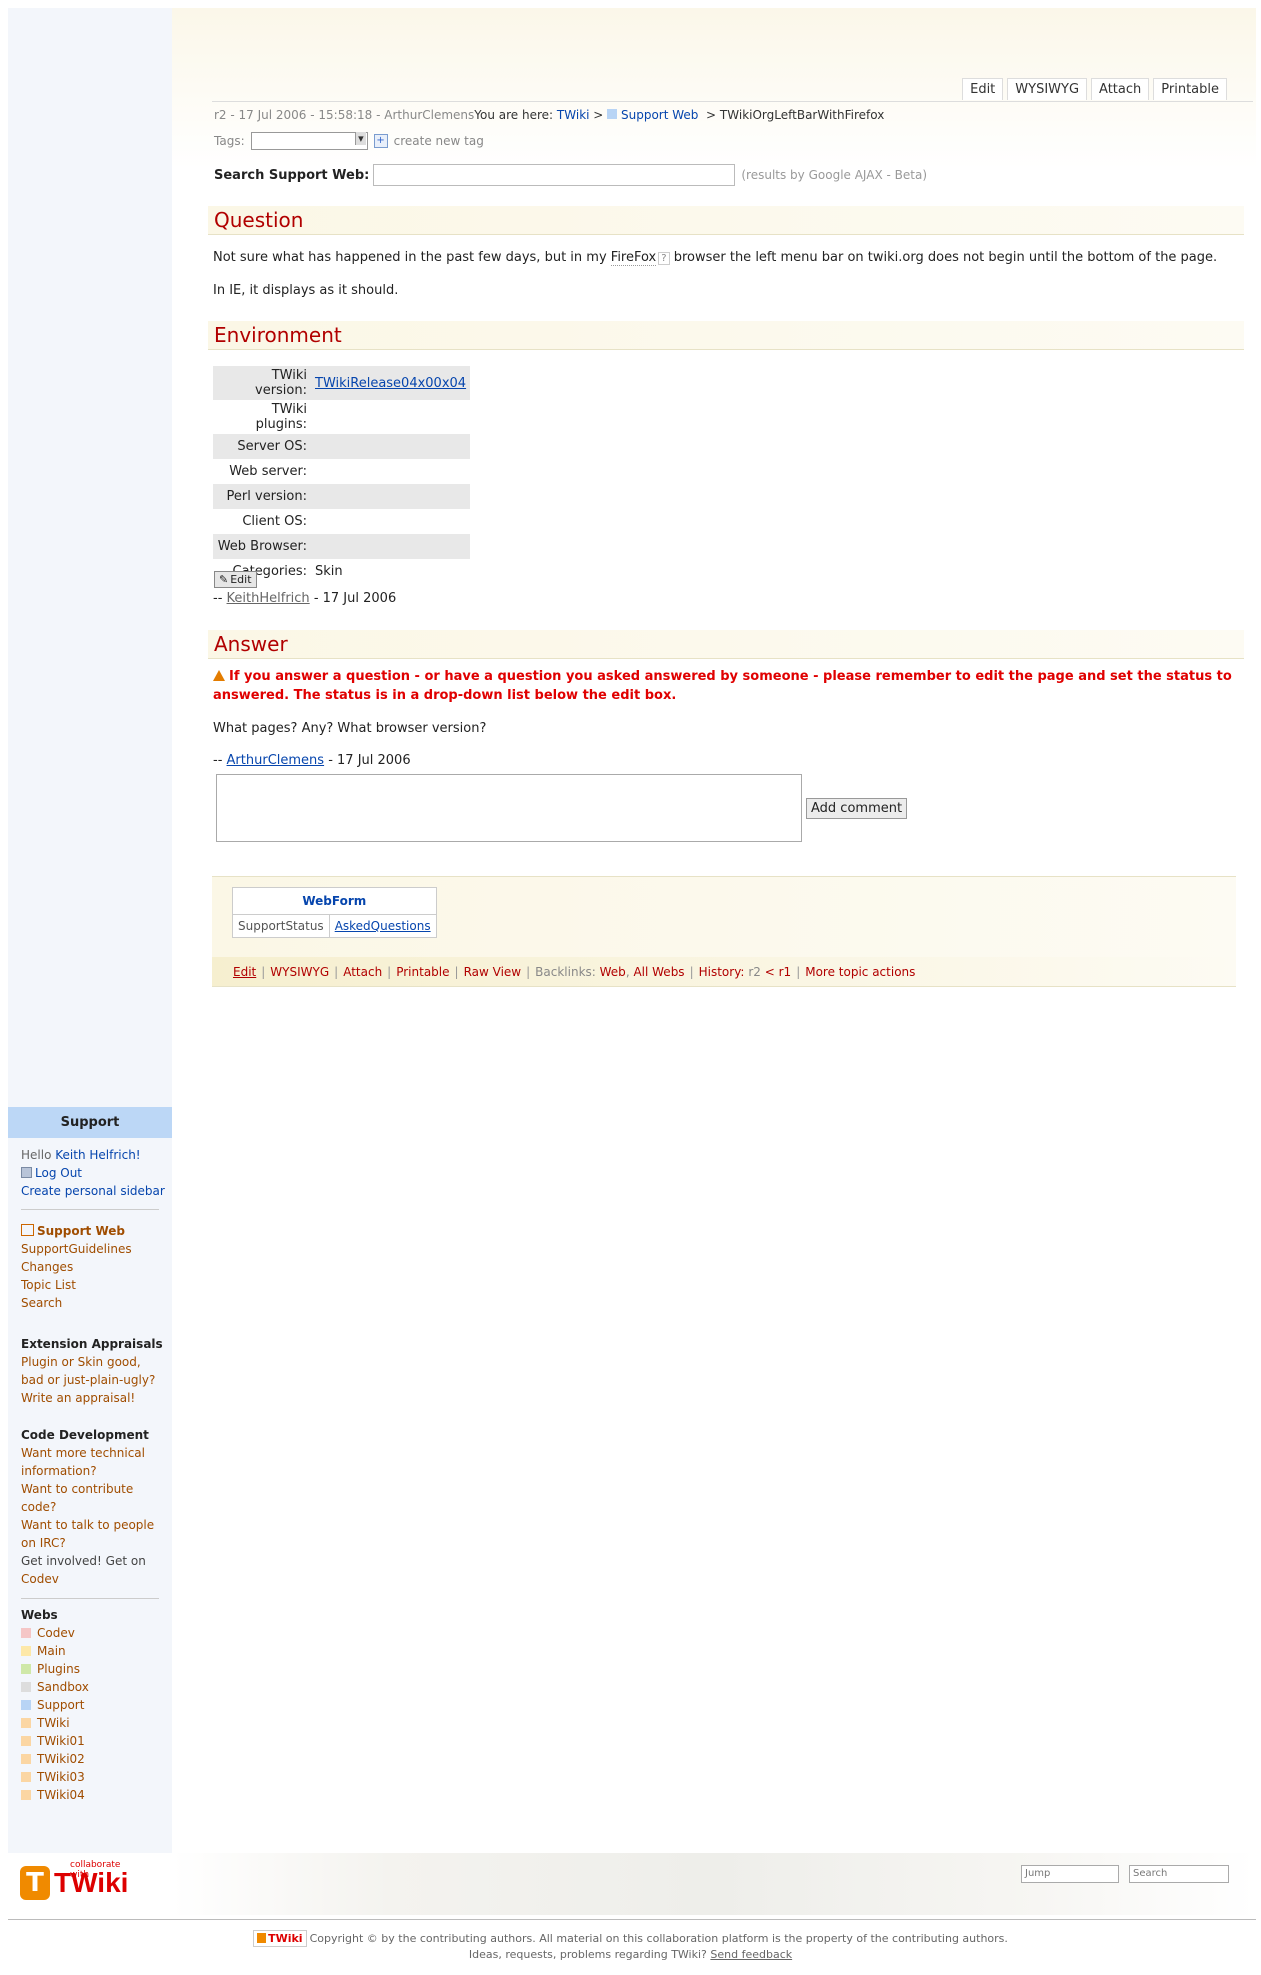 This screenshot has width=1261, height=1975. I want to click on env-key: Perl version:, so click(262, 496).